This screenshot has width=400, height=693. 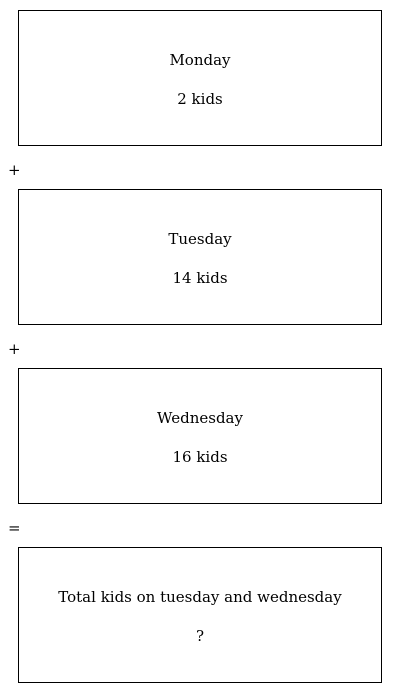 What do you see at coordinates (200, 457) in the screenshot?
I see `box-value: 16 kids` at bounding box center [200, 457].